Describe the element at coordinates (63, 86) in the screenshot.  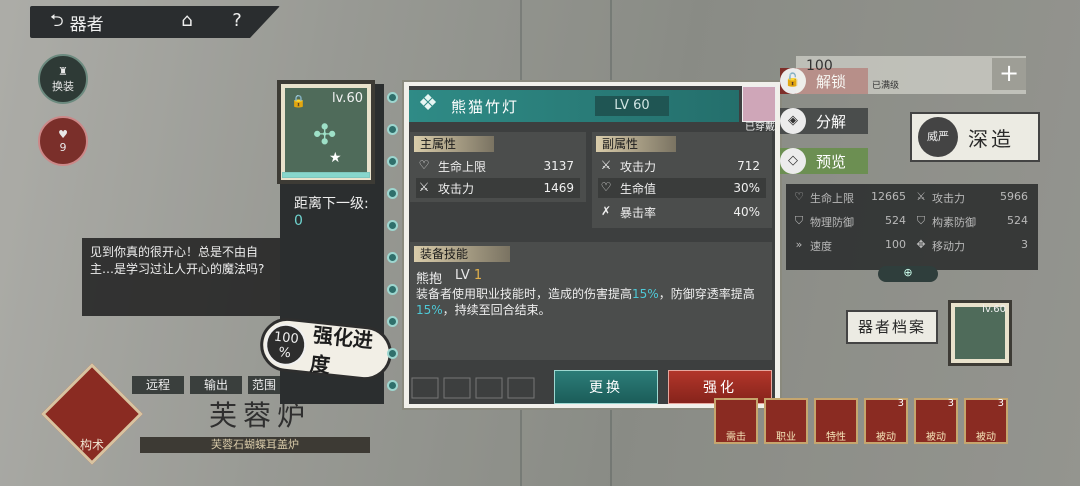
I see `change-outfit-label: 换装` at that location.